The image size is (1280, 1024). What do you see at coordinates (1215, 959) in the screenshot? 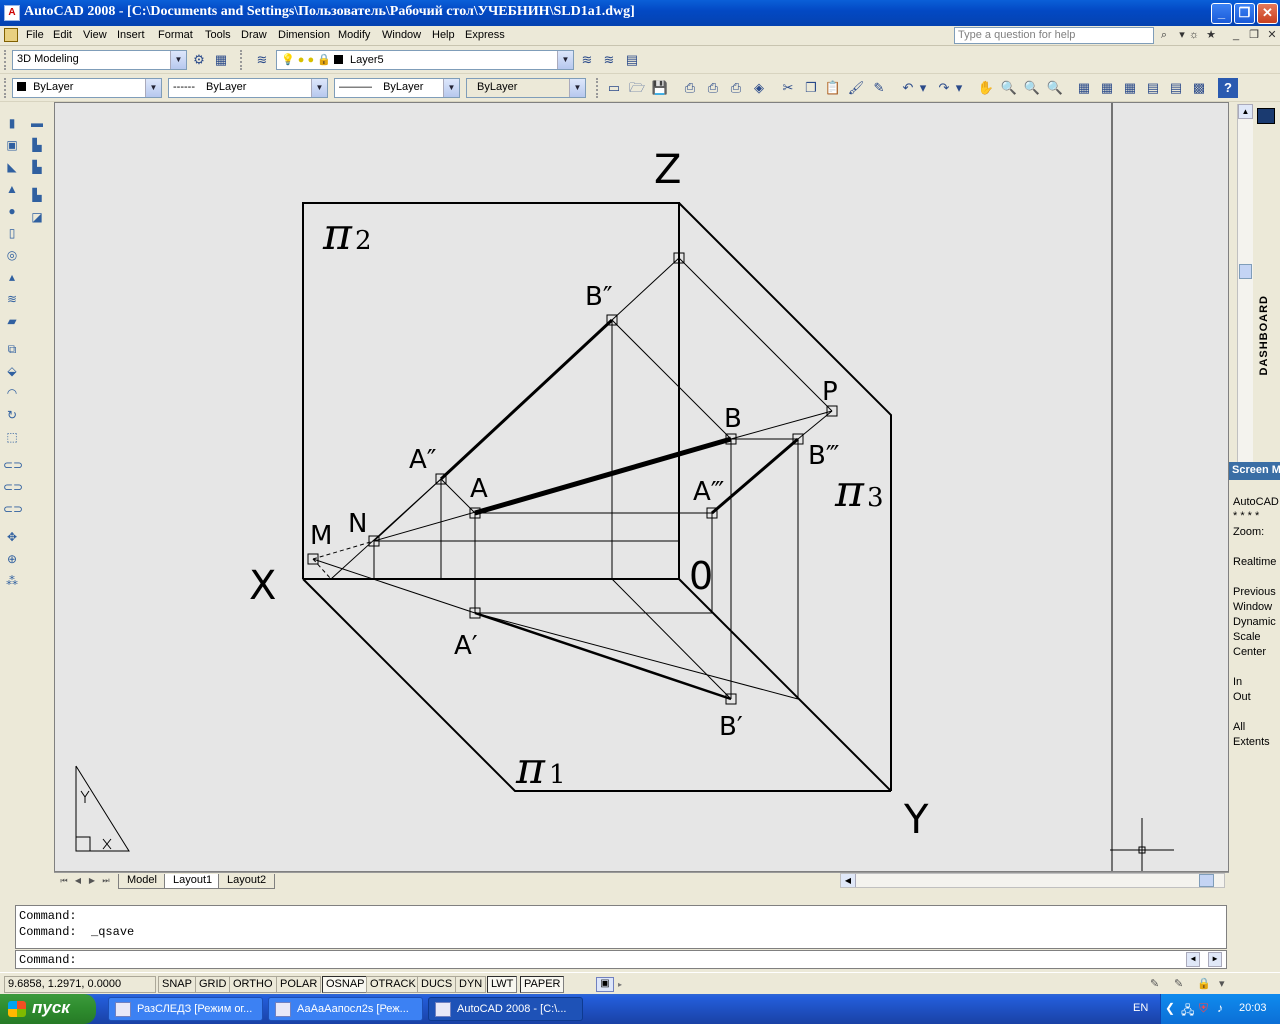
I see `cmd-scroll-right-icon: ▶` at bounding box center [1215, 959].